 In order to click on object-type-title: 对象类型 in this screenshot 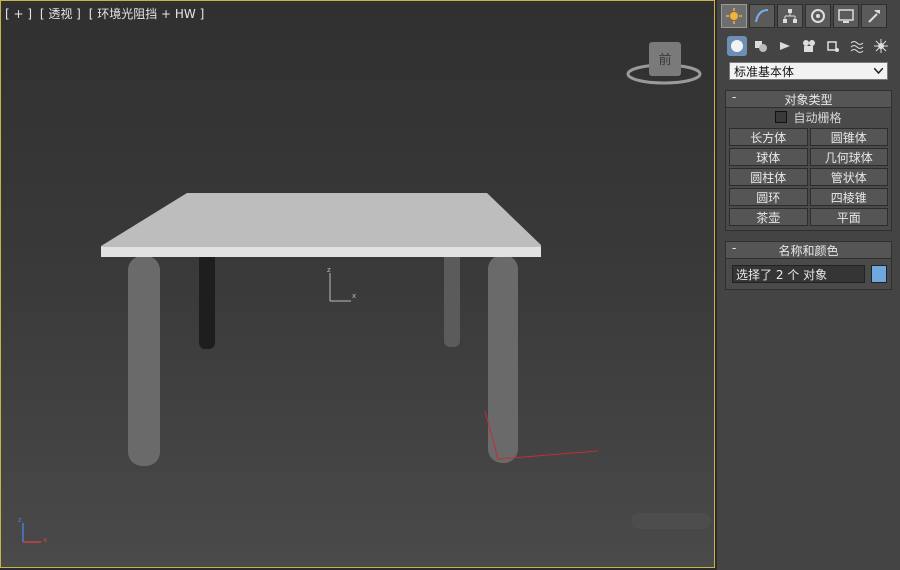, I will do `click(808, 99)`.